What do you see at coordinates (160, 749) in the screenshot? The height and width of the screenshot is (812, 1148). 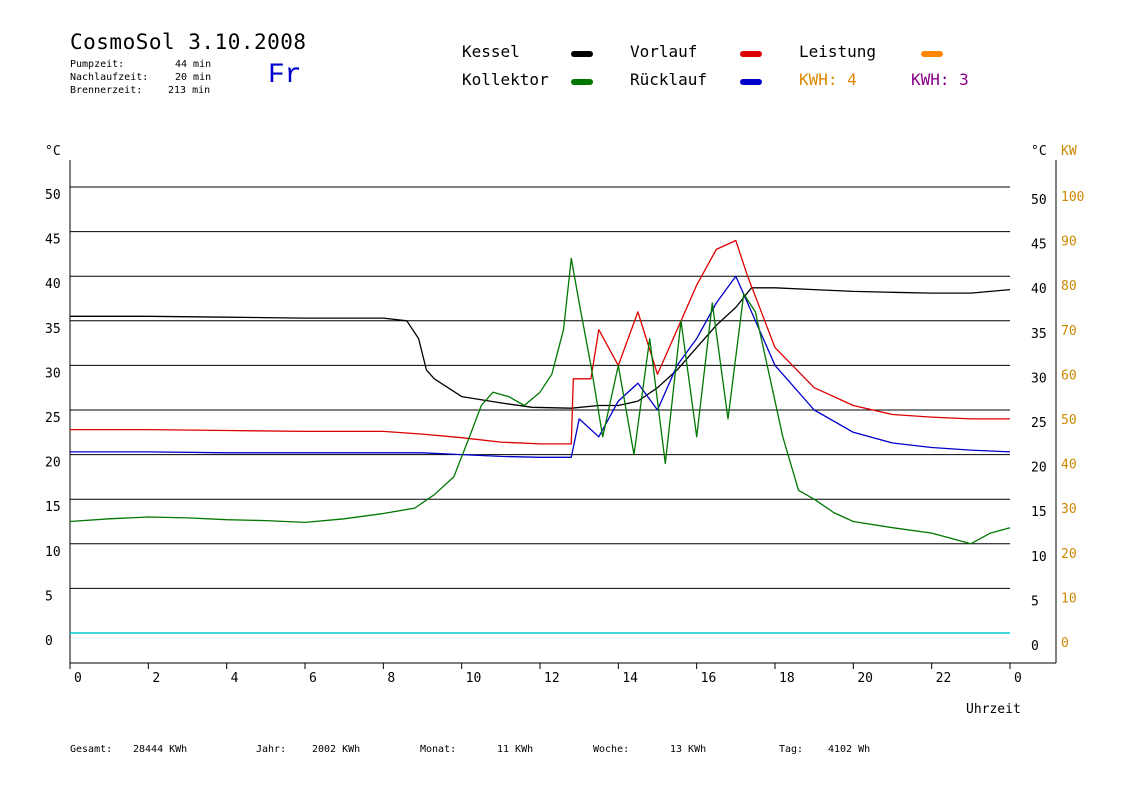 I see `footer-value: 28444 KWh` at bounding box center [160, 749].